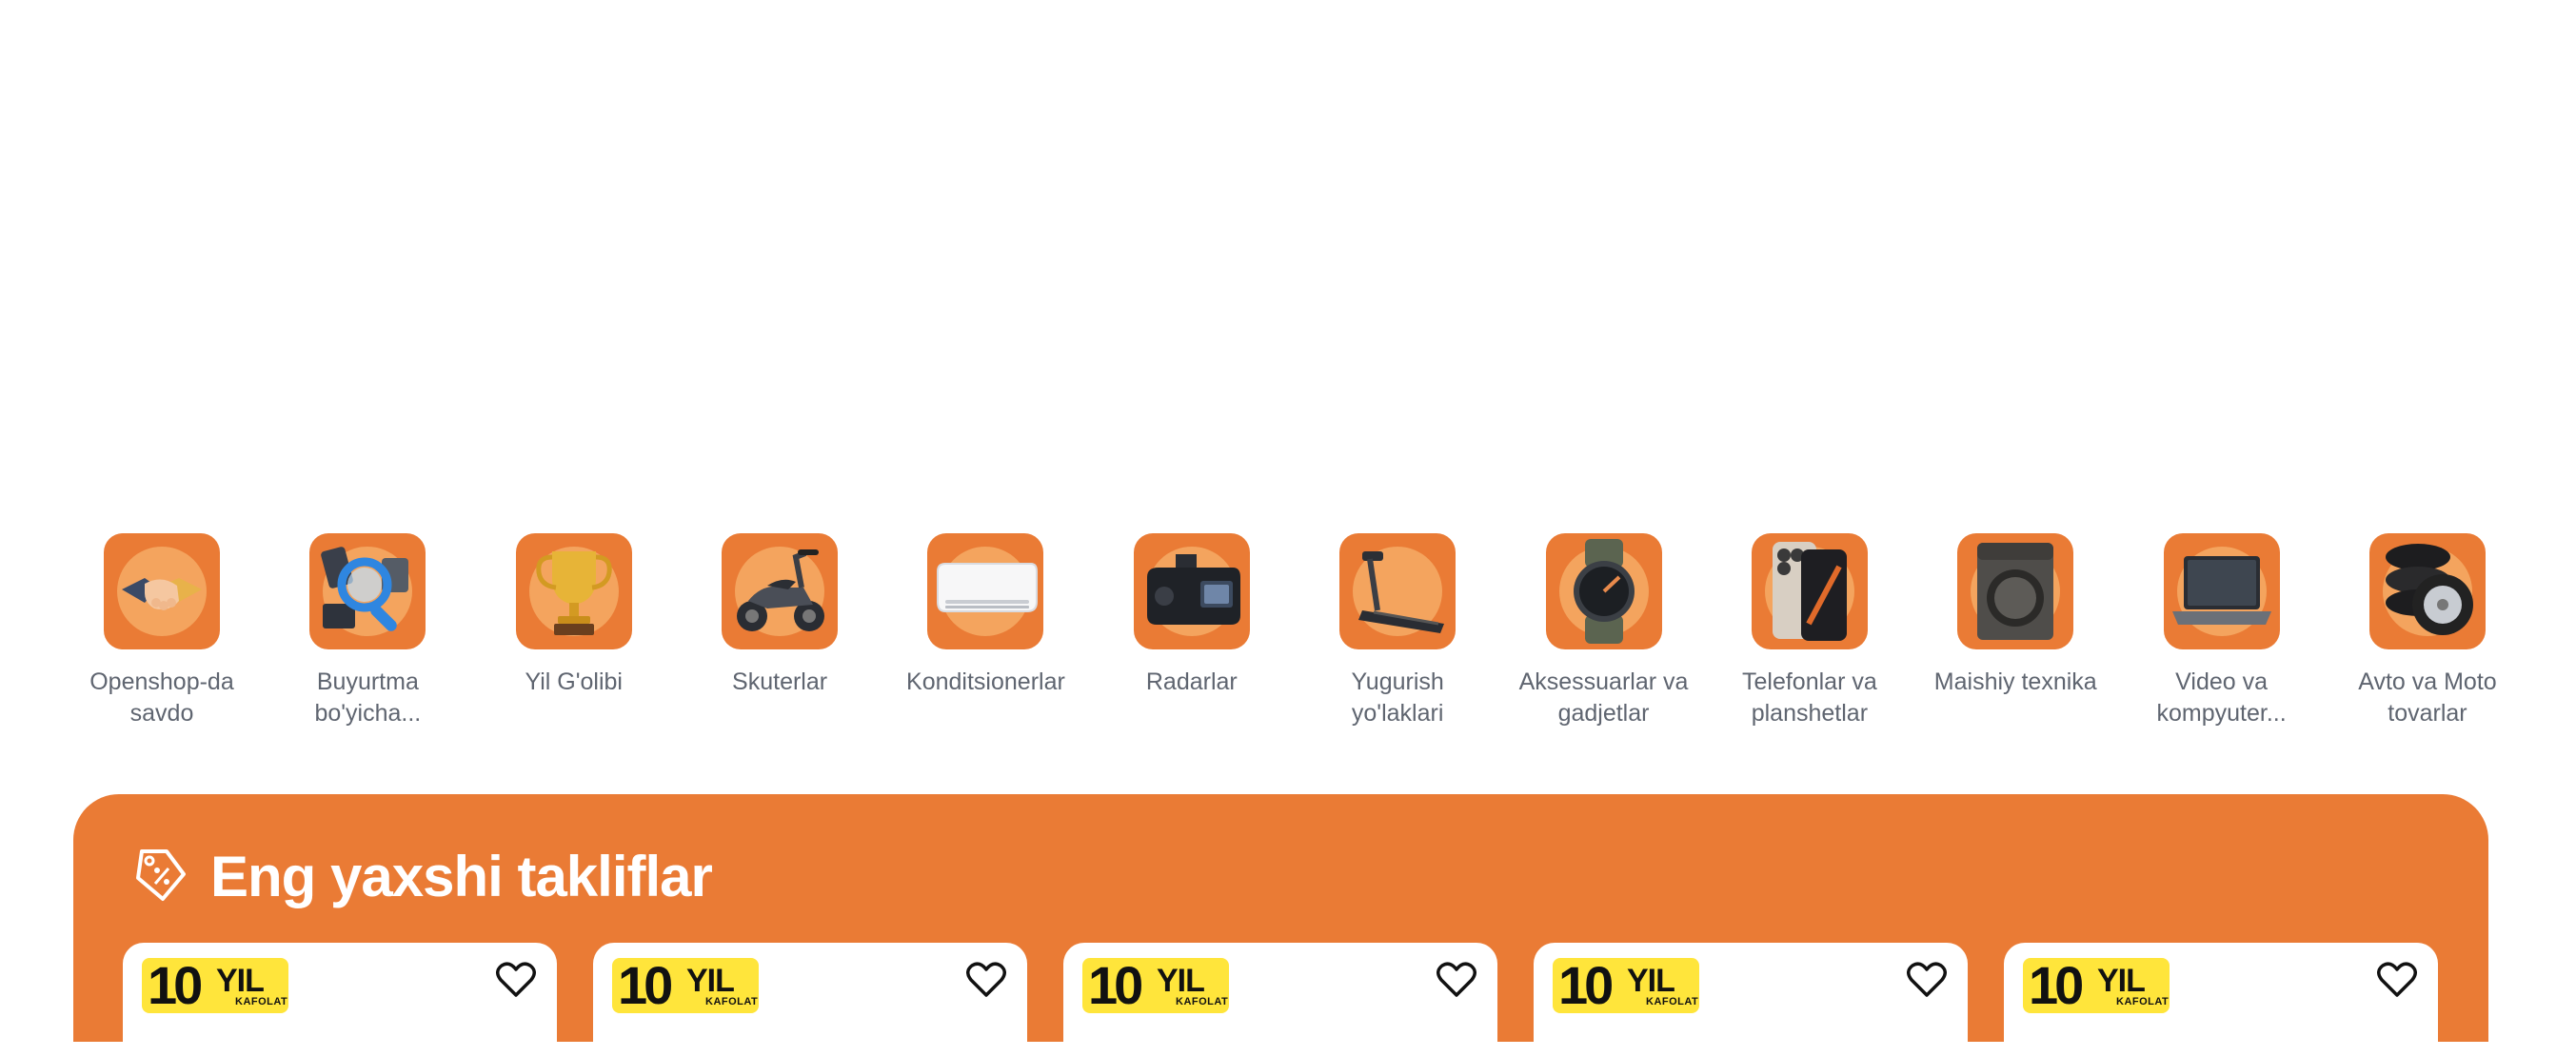 The width and height of the screenshot is (2576, 1057). I want to click on category-openshop: Openshop-da savdo, so click(162, 633).